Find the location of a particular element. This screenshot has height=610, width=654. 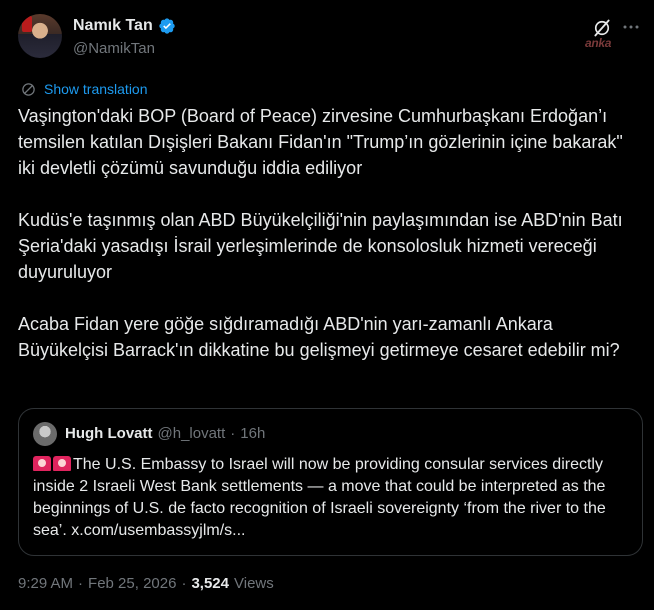

author-display-name: Namık Tan is located at coordinates (113, 26).